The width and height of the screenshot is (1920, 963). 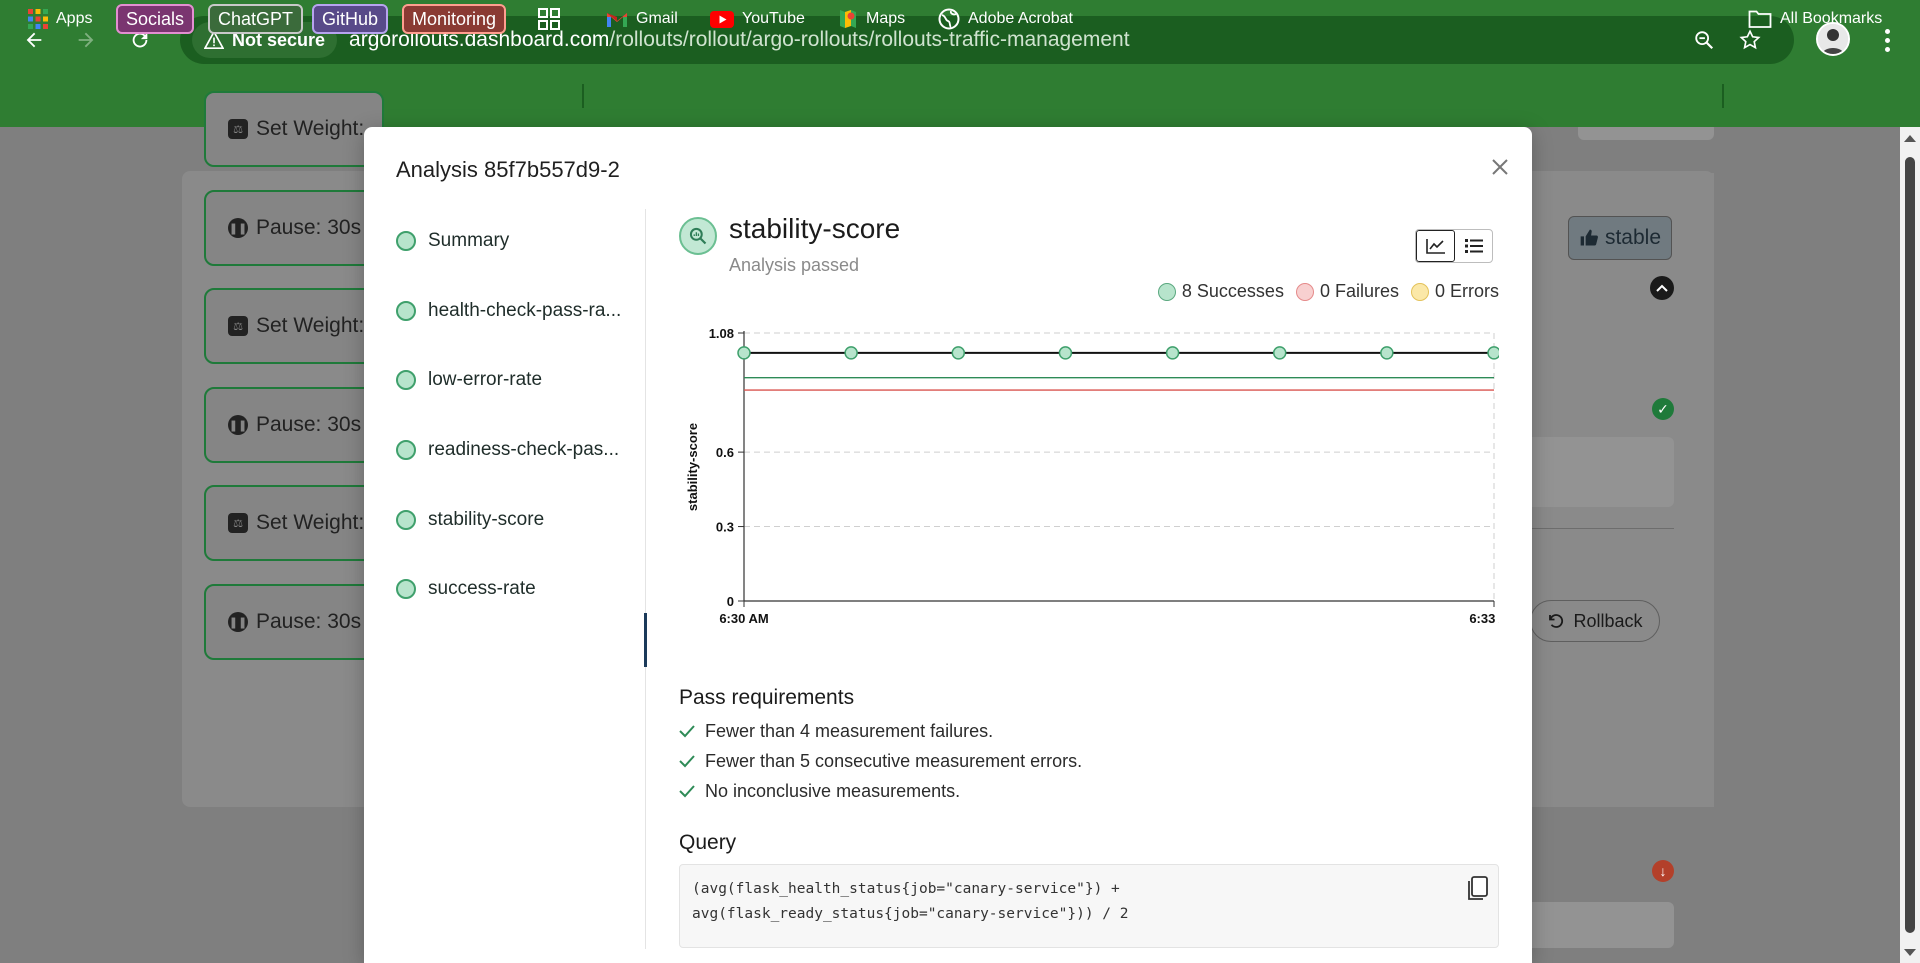 I want to click on copy-button, so click(x=1477, y=891).